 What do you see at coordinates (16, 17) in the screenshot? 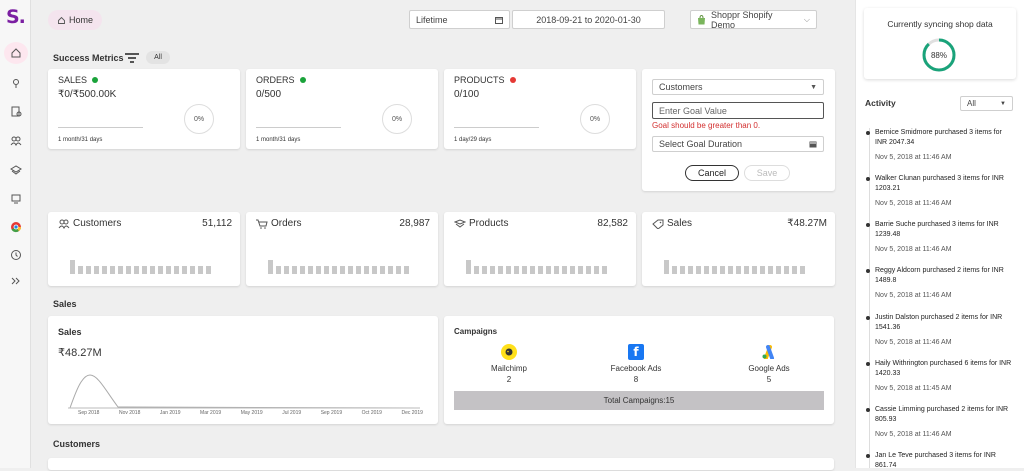
I see `app-logo: S.` at bounding box center [16, 17].